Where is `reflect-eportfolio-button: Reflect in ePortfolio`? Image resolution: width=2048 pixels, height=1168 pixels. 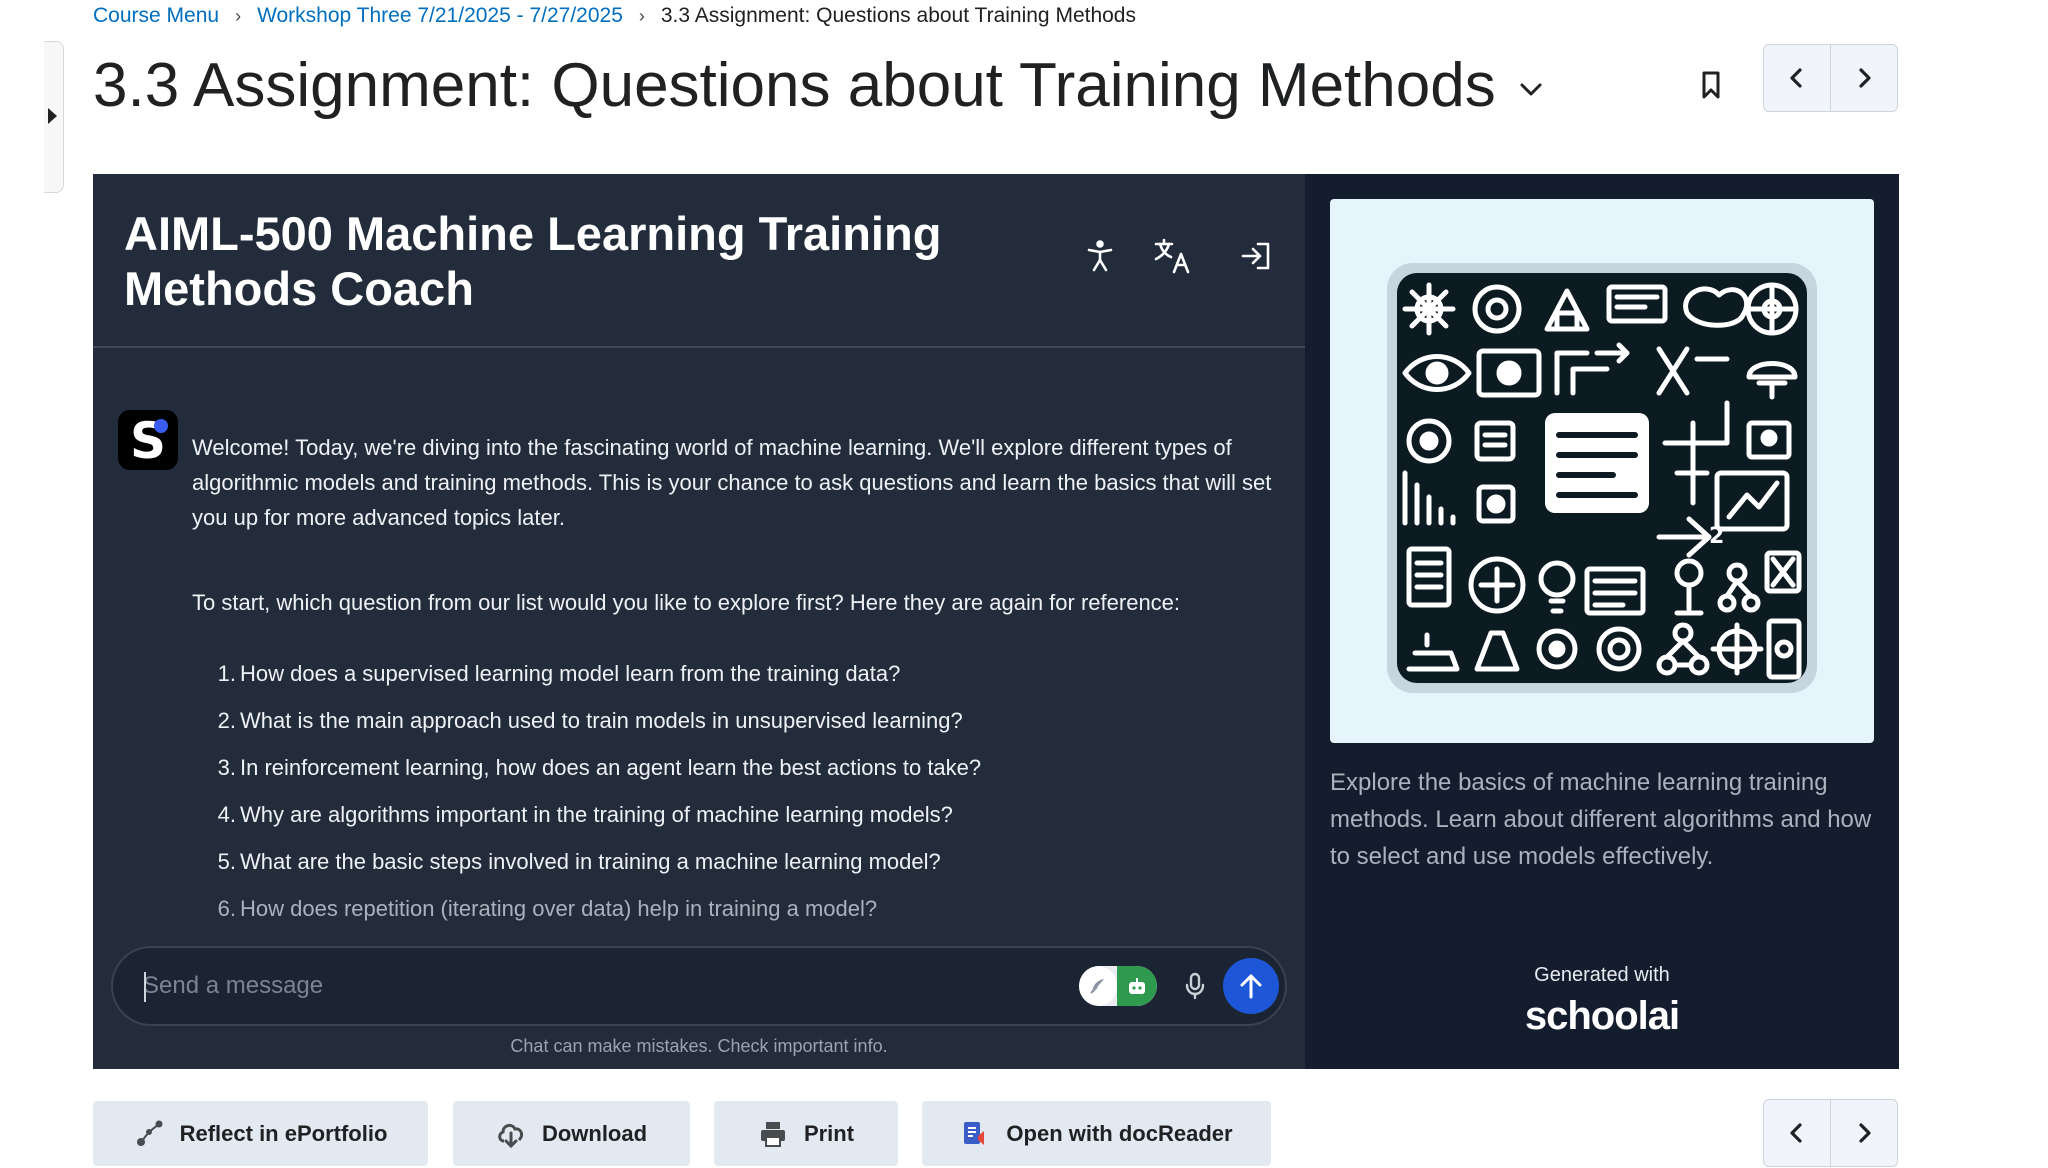
reflect-eportfolio-button: Reflect in ePortfolio is located at coordinates (260, 1133).